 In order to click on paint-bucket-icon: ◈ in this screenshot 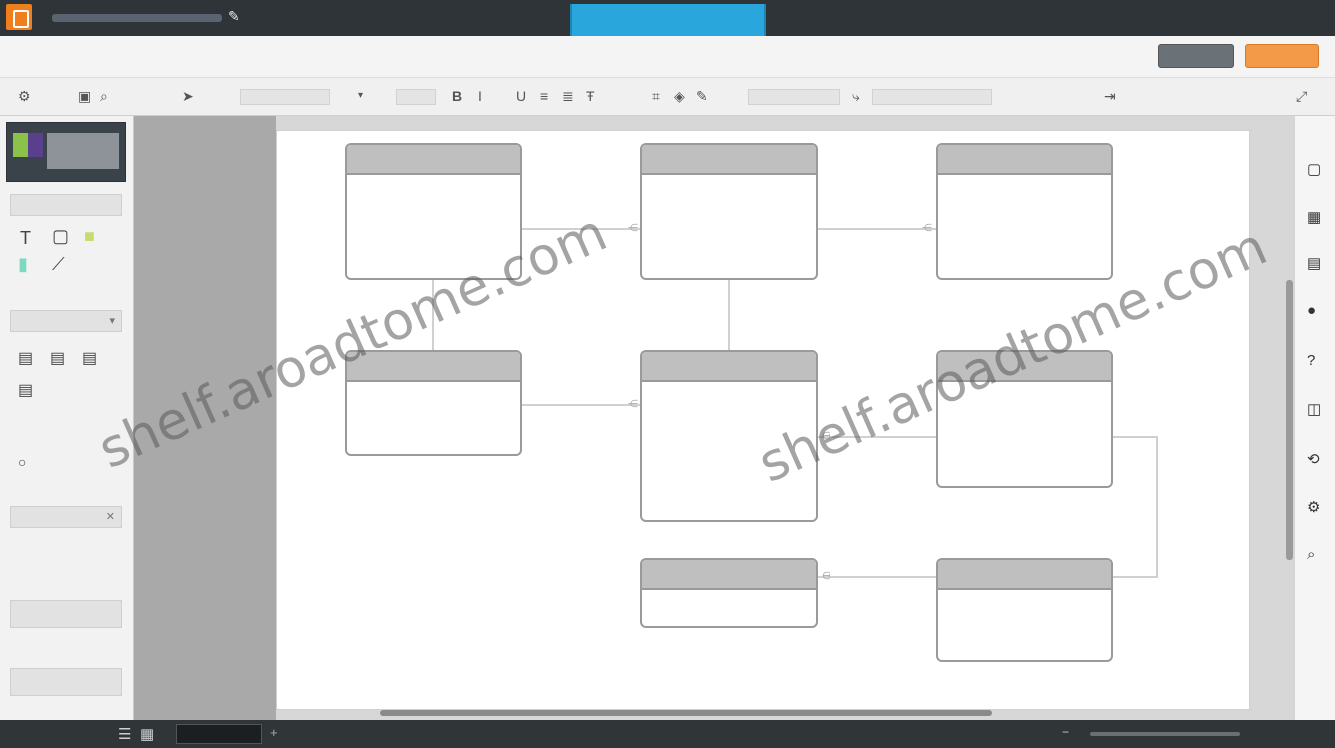, I will do `click(679, 96)`.